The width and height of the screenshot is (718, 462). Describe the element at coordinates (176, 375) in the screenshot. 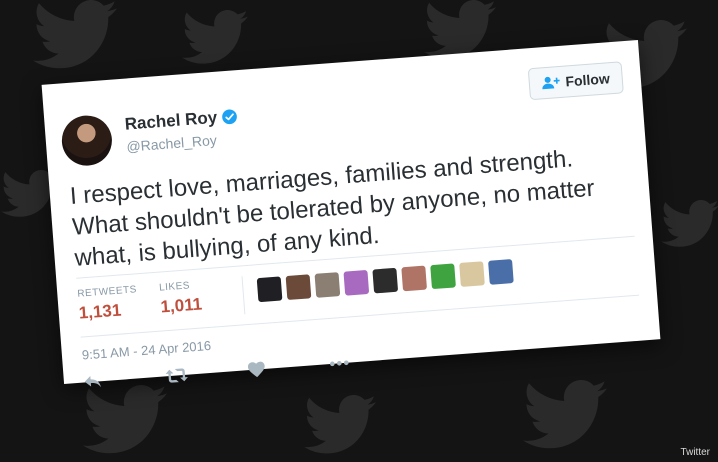

I see `retweet-icon` at that location.